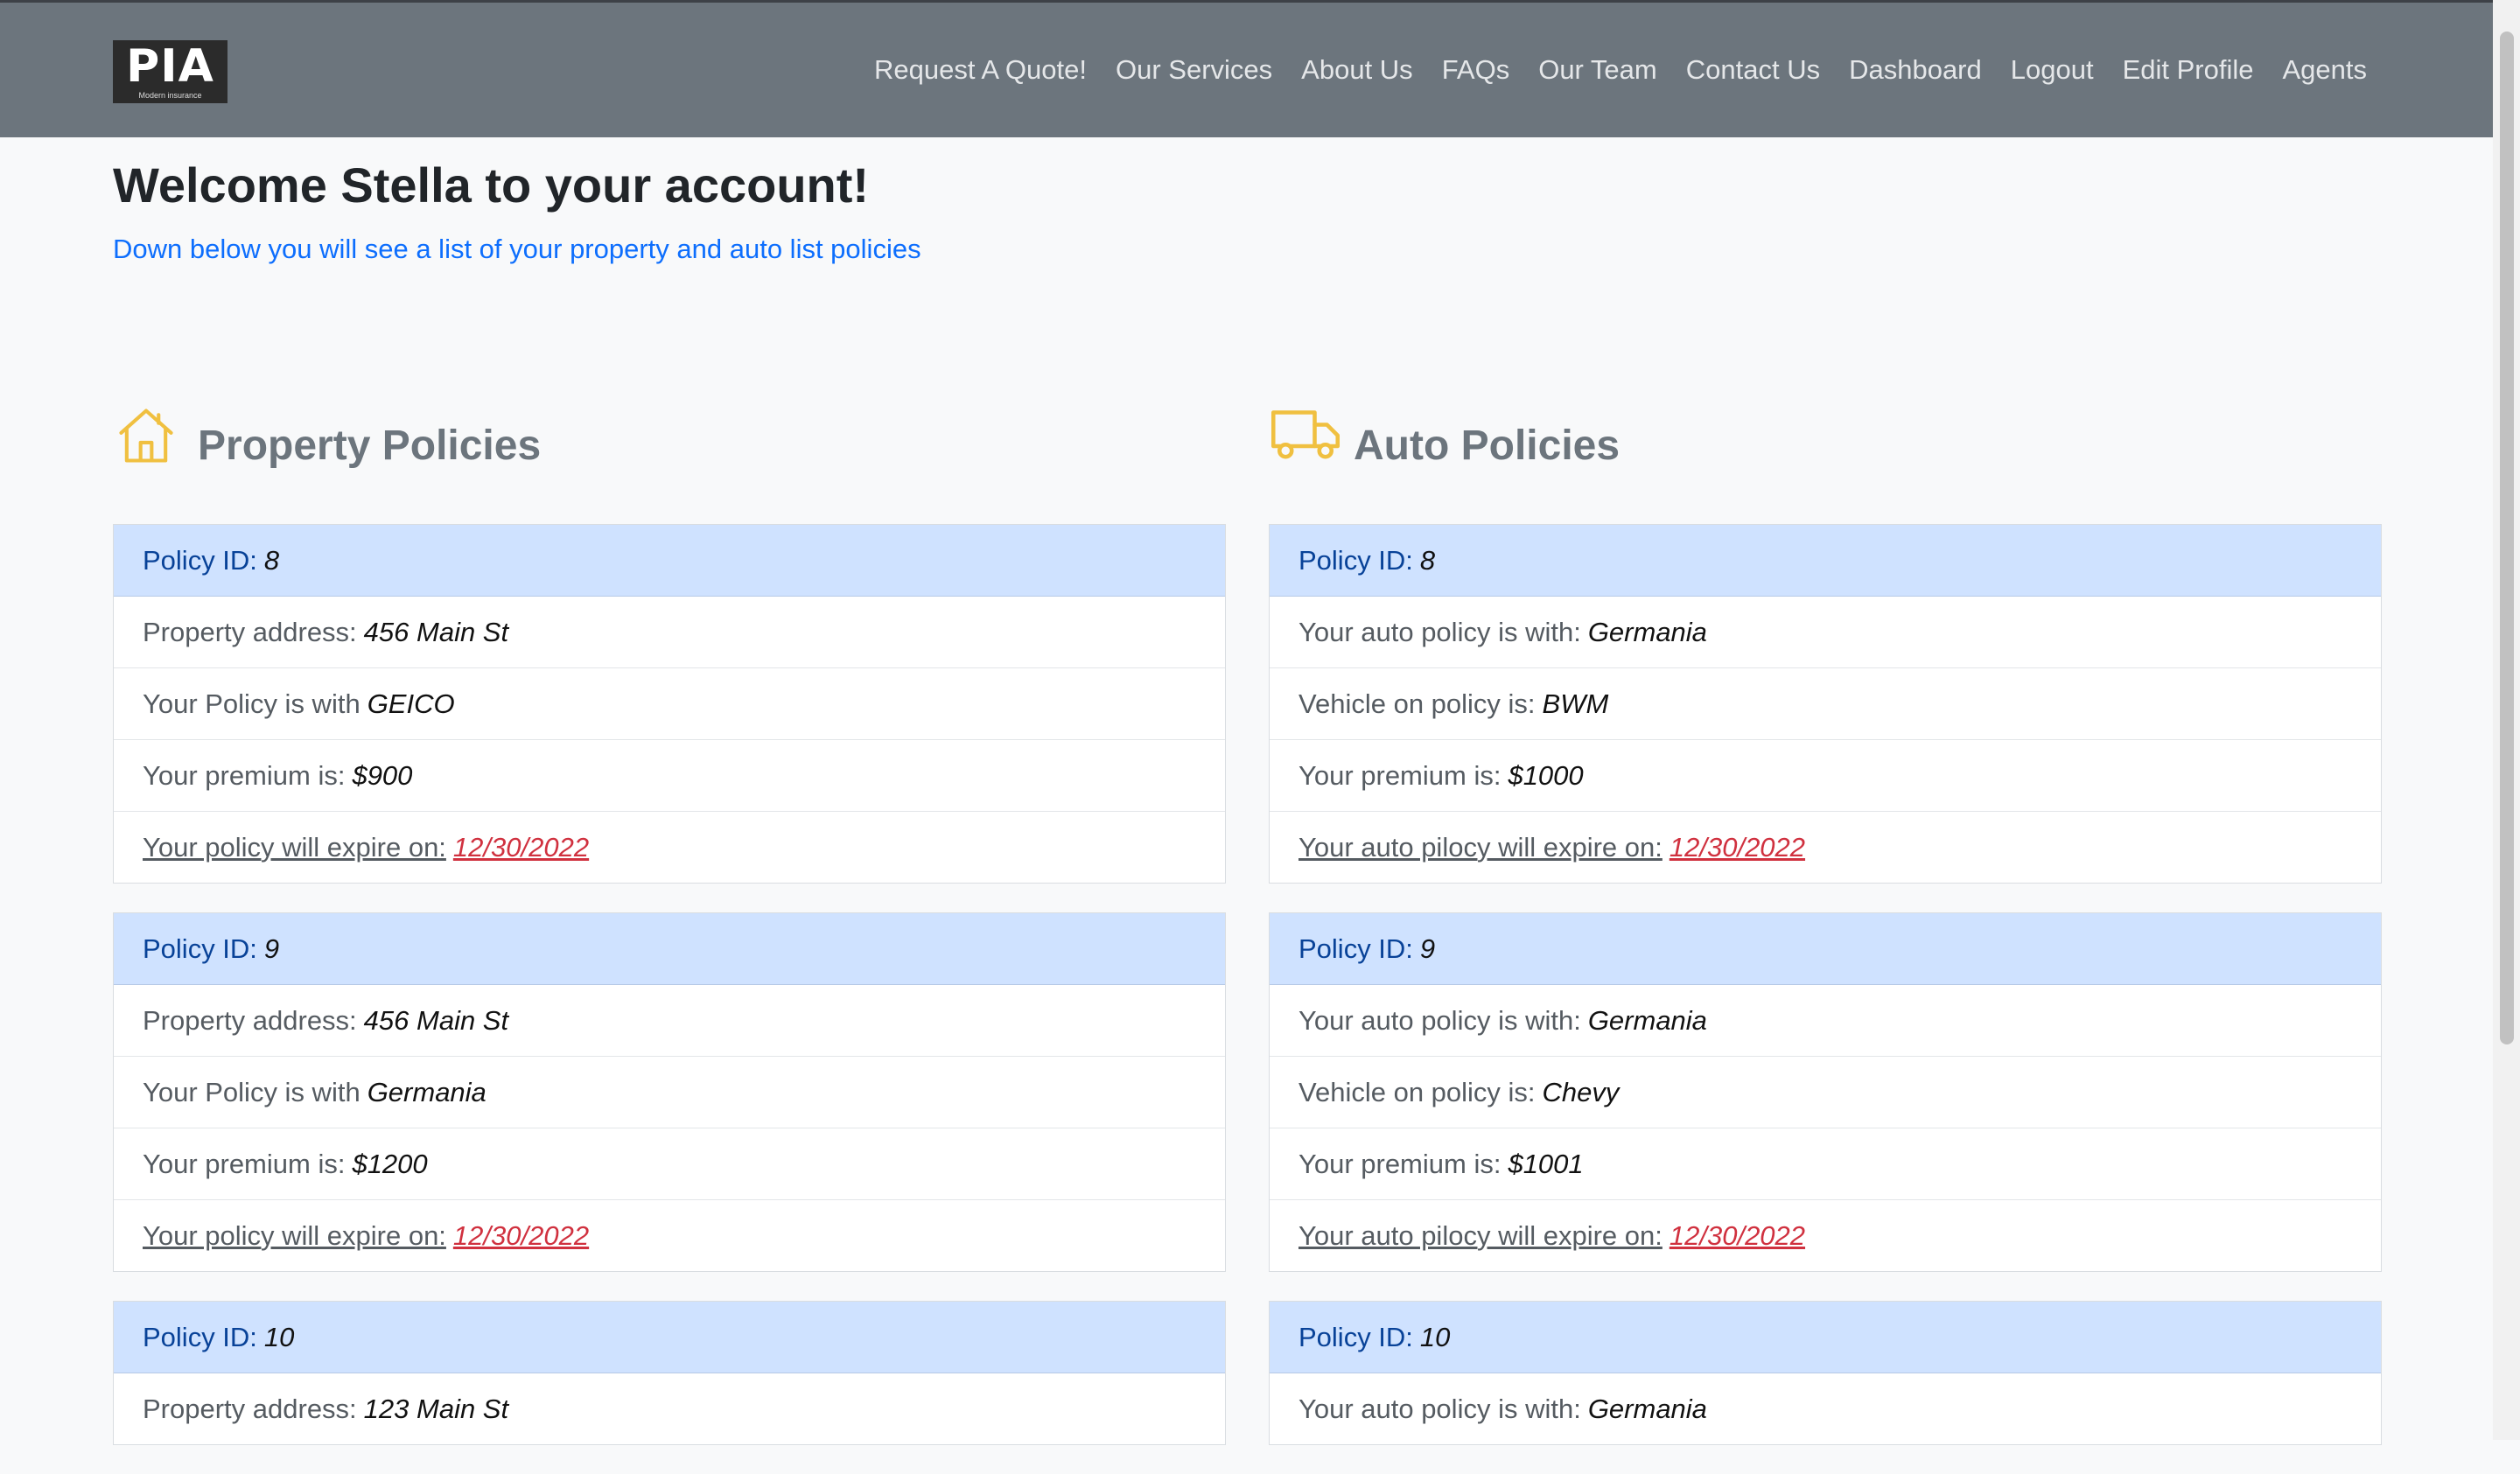  Describe the element at coordinates (390, 1163) in the screenshot. I see `premium-value: $1200` at that location.